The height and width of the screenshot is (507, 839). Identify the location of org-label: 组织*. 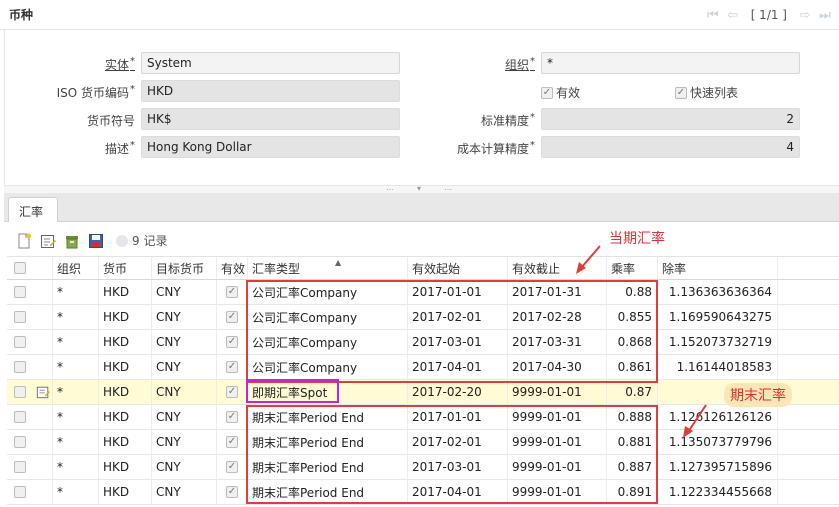
(505, 64).